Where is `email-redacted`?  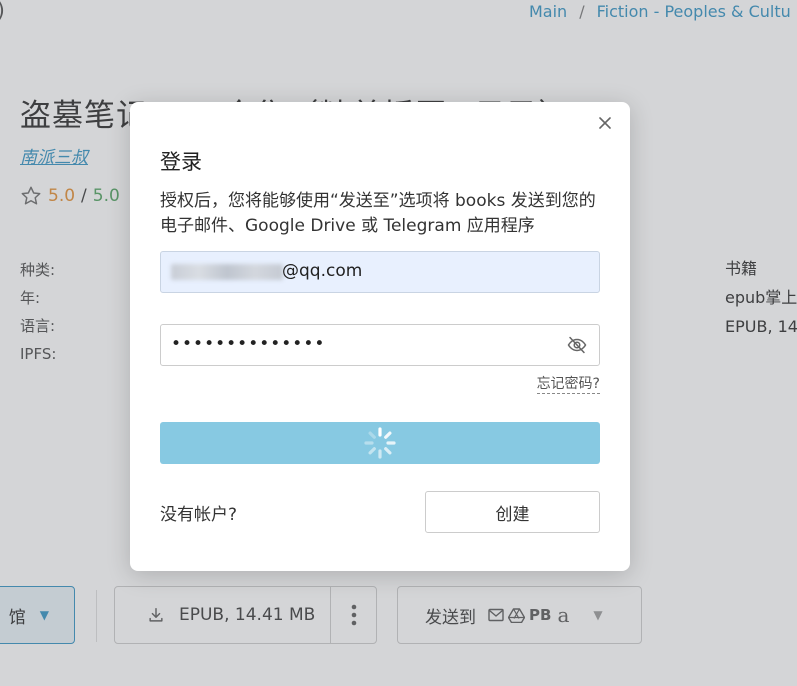 email-redacted is located at coordinates (227, 272).